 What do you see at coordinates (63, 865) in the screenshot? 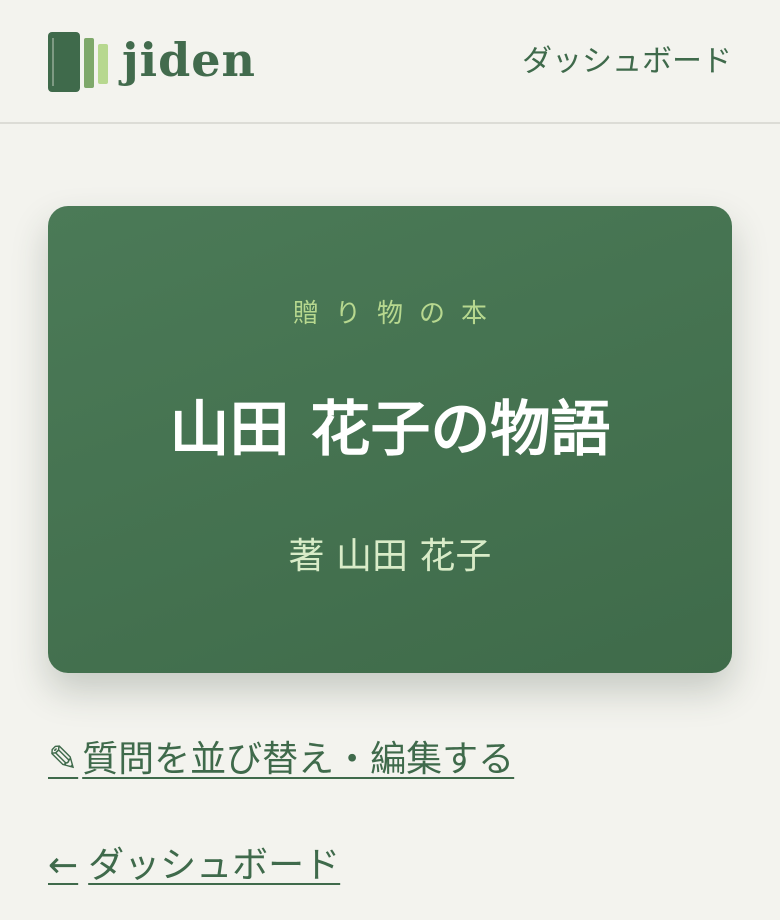
I see `back-arrow-icon: ←` at bounding box center [63, 865].